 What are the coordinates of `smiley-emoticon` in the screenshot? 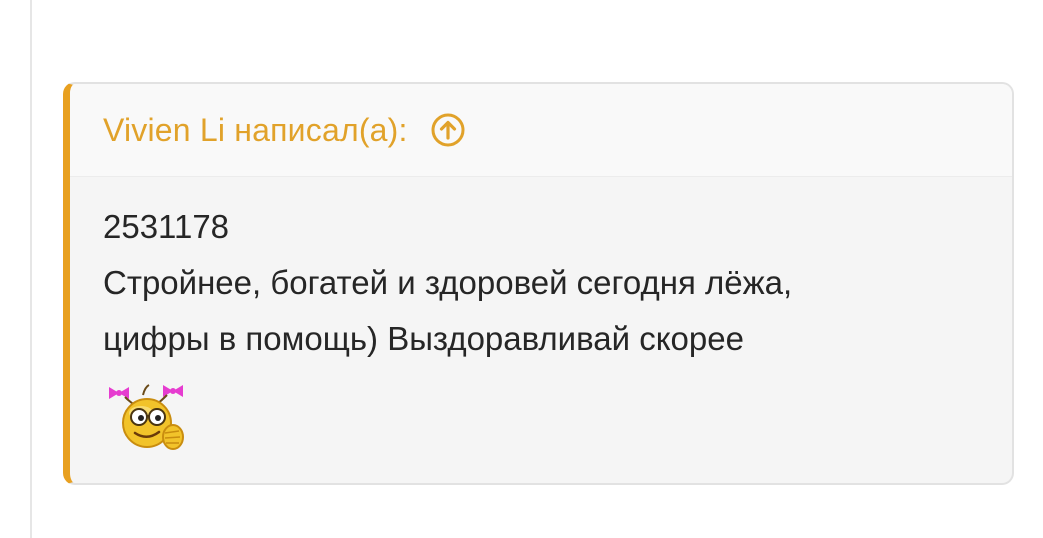 It's located at (147, 417).